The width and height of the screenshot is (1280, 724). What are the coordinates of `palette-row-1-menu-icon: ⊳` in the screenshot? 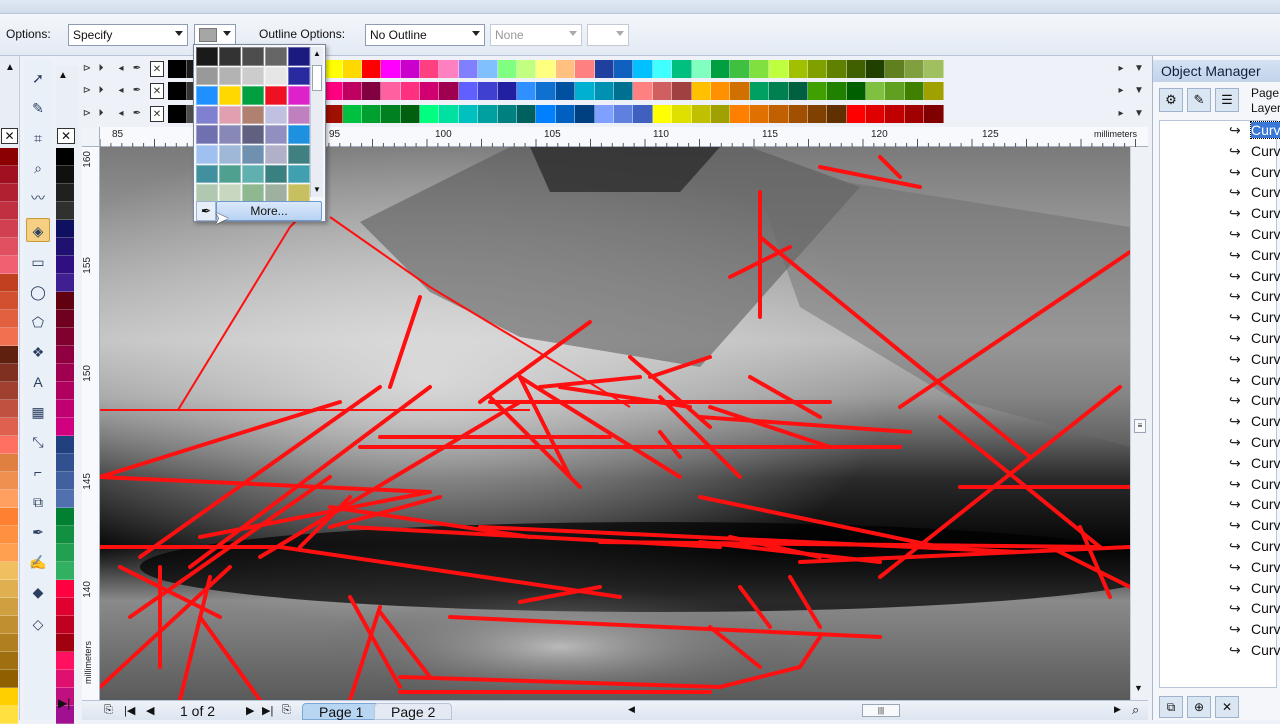 It's located at (87, 69).